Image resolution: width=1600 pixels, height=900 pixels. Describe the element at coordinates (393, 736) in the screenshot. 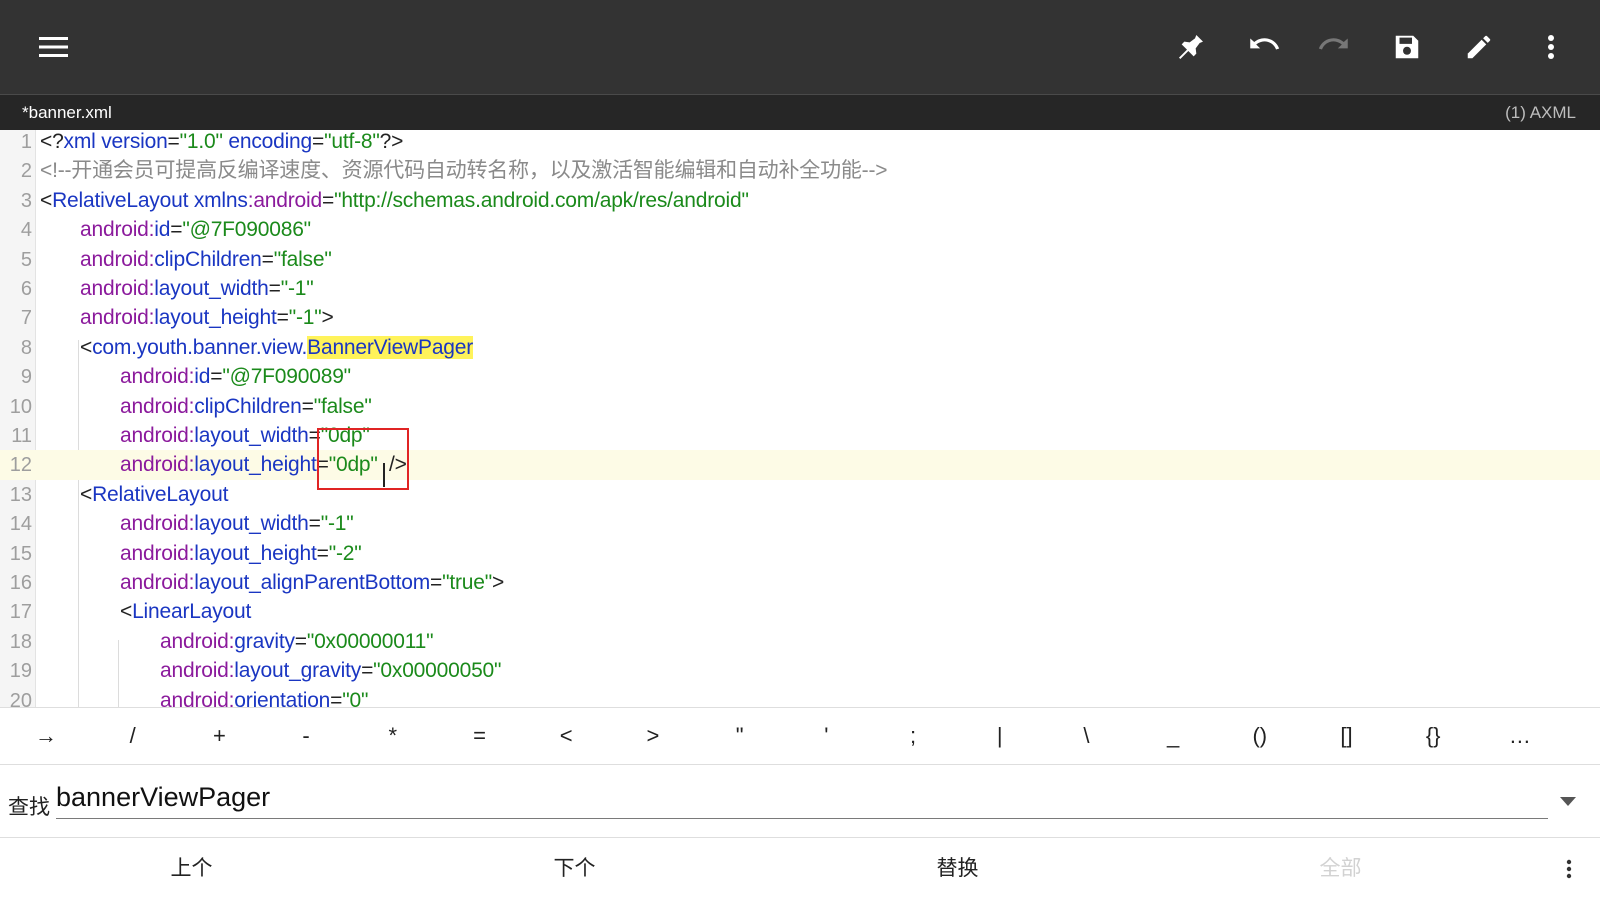

I see `symbol-key: *` at that location.